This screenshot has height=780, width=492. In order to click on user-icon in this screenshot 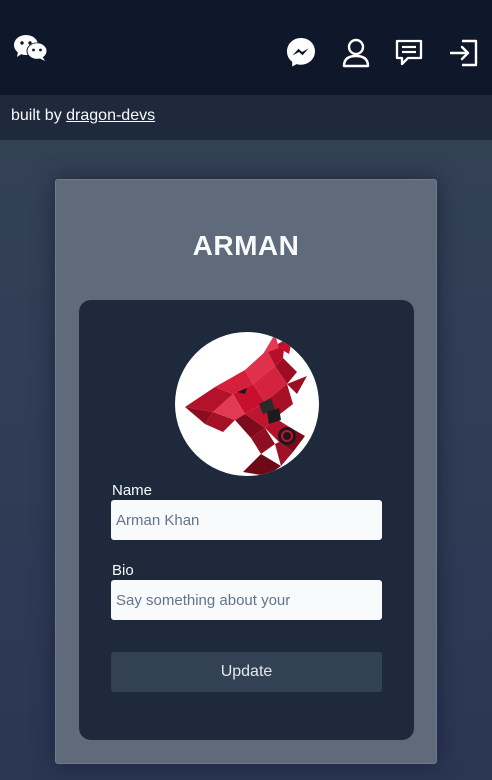, I will do `click(356, 53)`.